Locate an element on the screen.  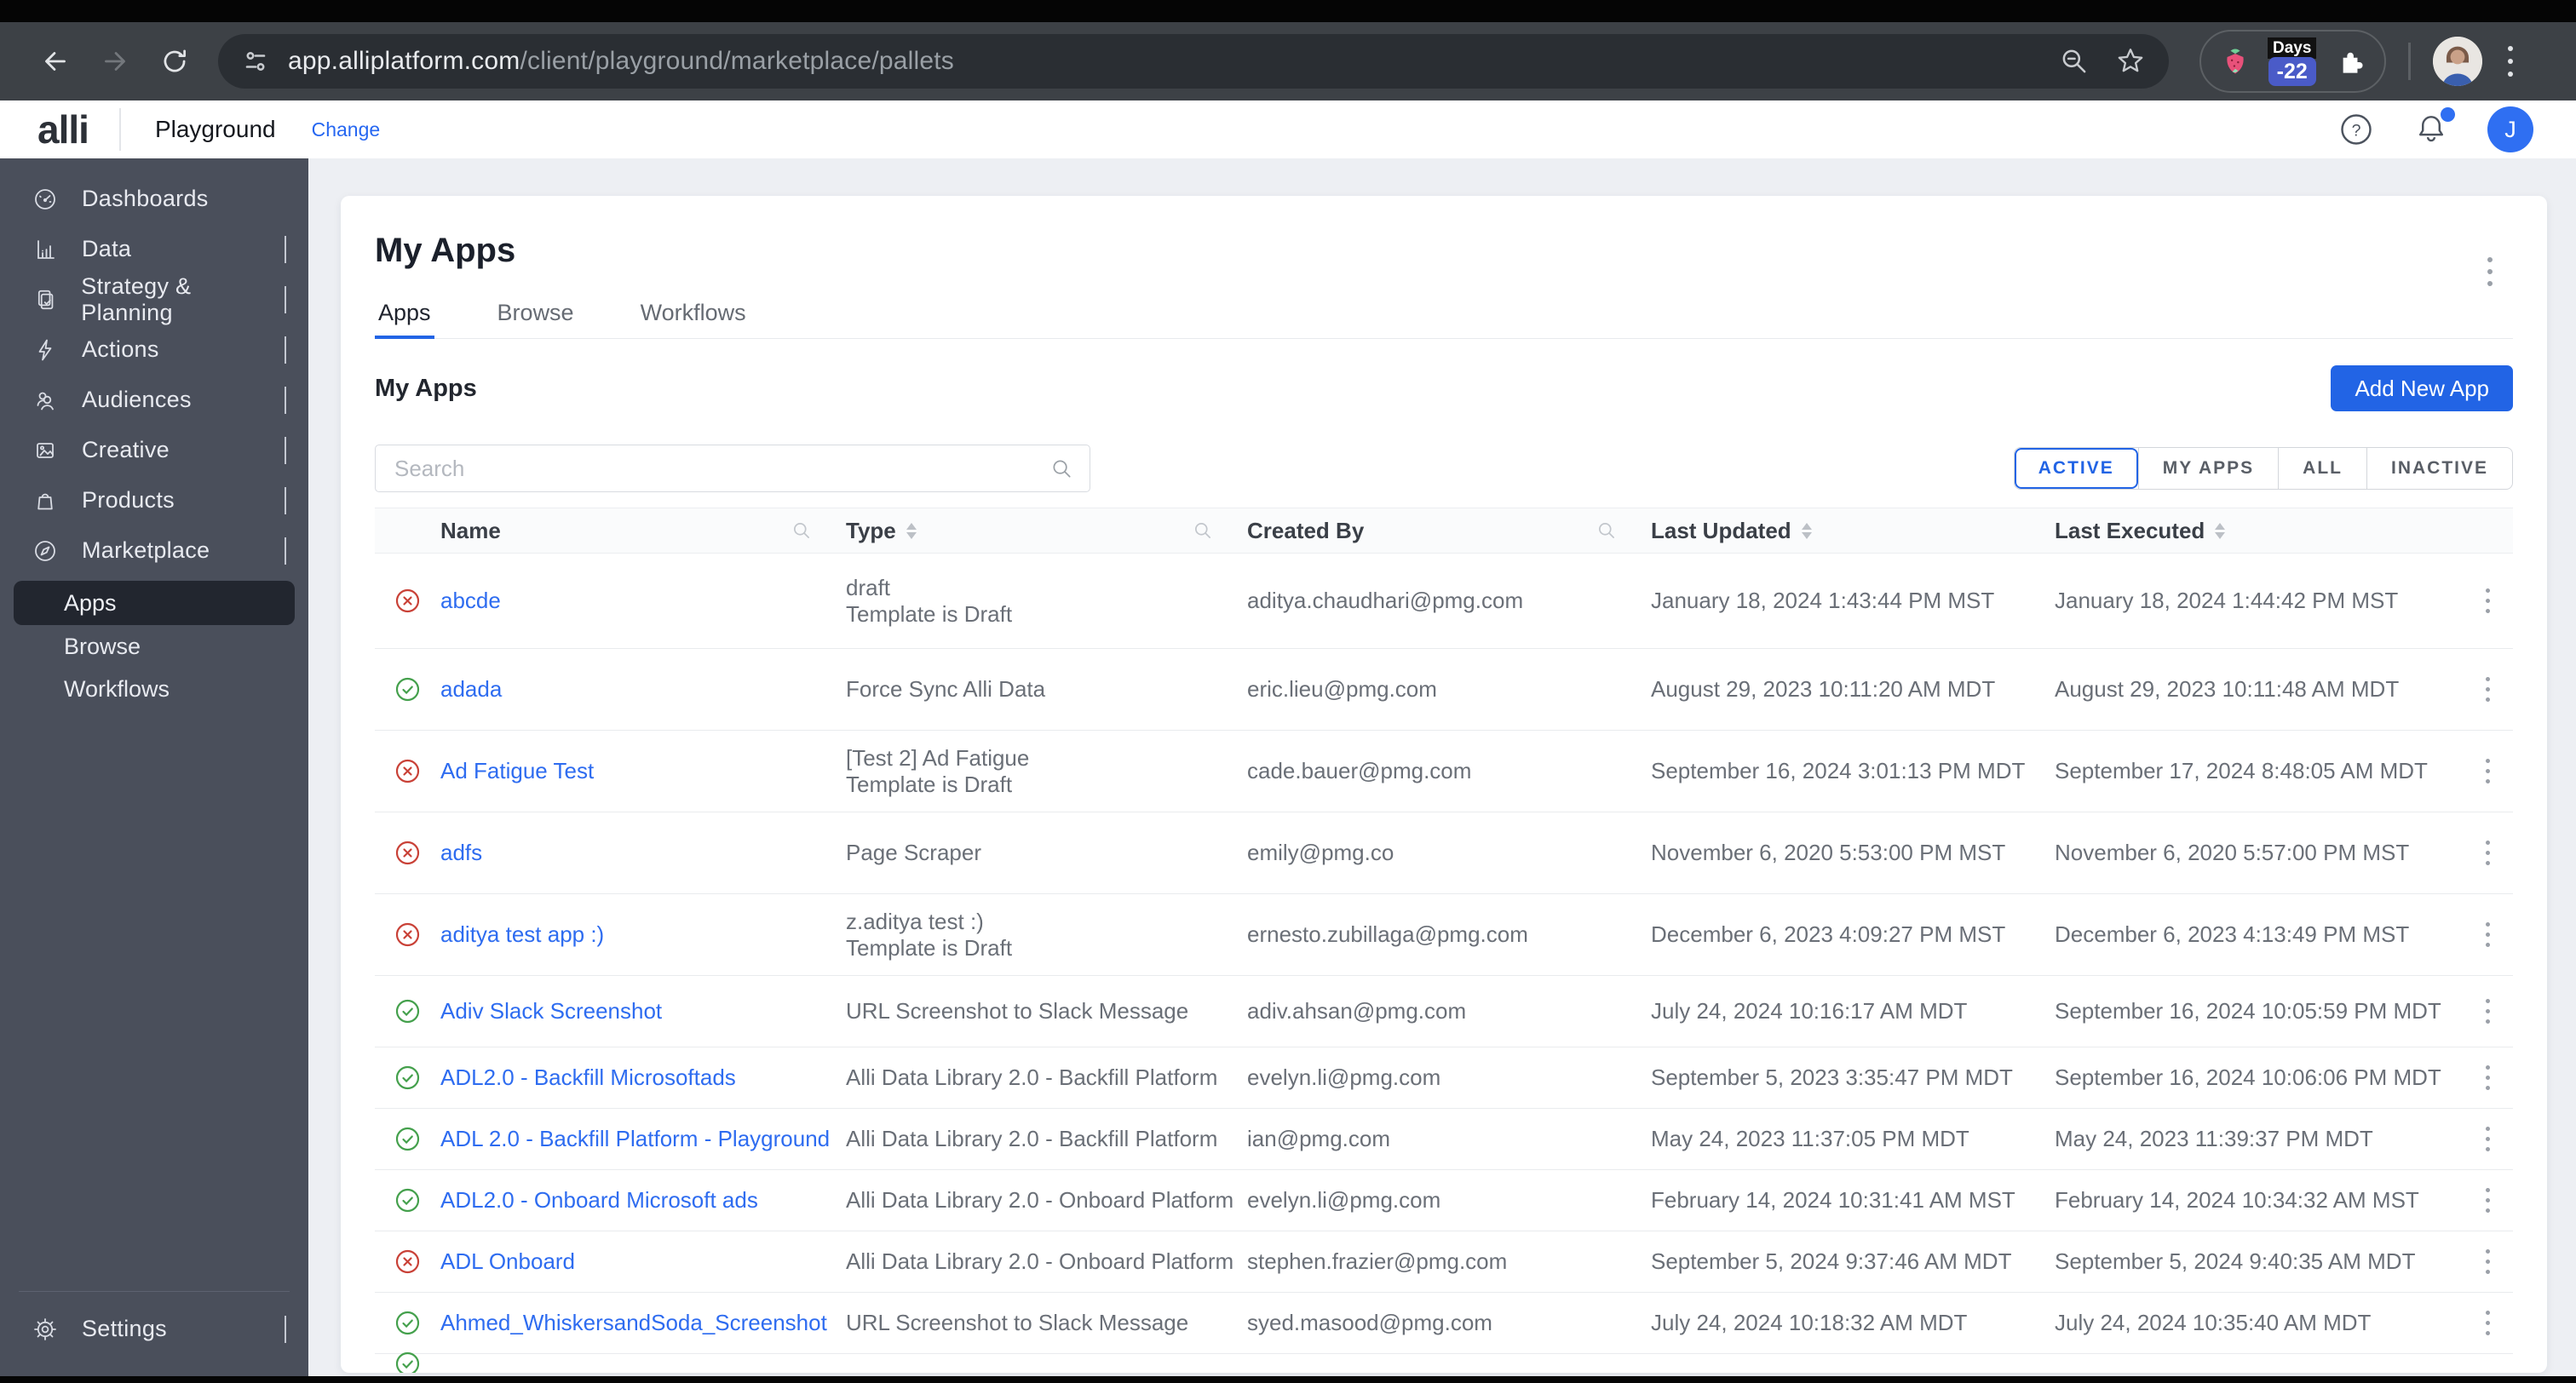
site-settings-icon is located at coordinates (256, 61).